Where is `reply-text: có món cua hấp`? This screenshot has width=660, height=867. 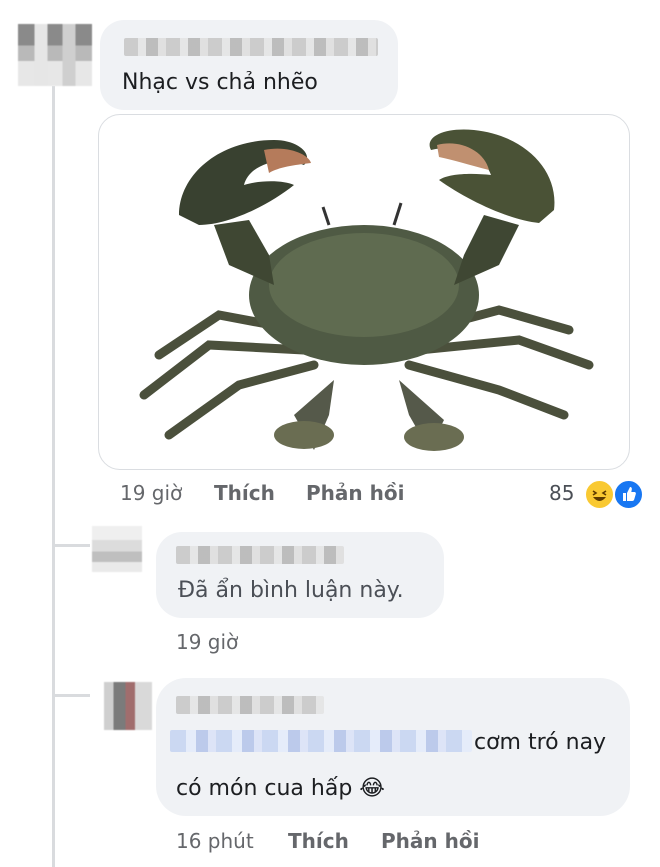
reply-text: có món cua hấp is located at coordinates (264, 788).